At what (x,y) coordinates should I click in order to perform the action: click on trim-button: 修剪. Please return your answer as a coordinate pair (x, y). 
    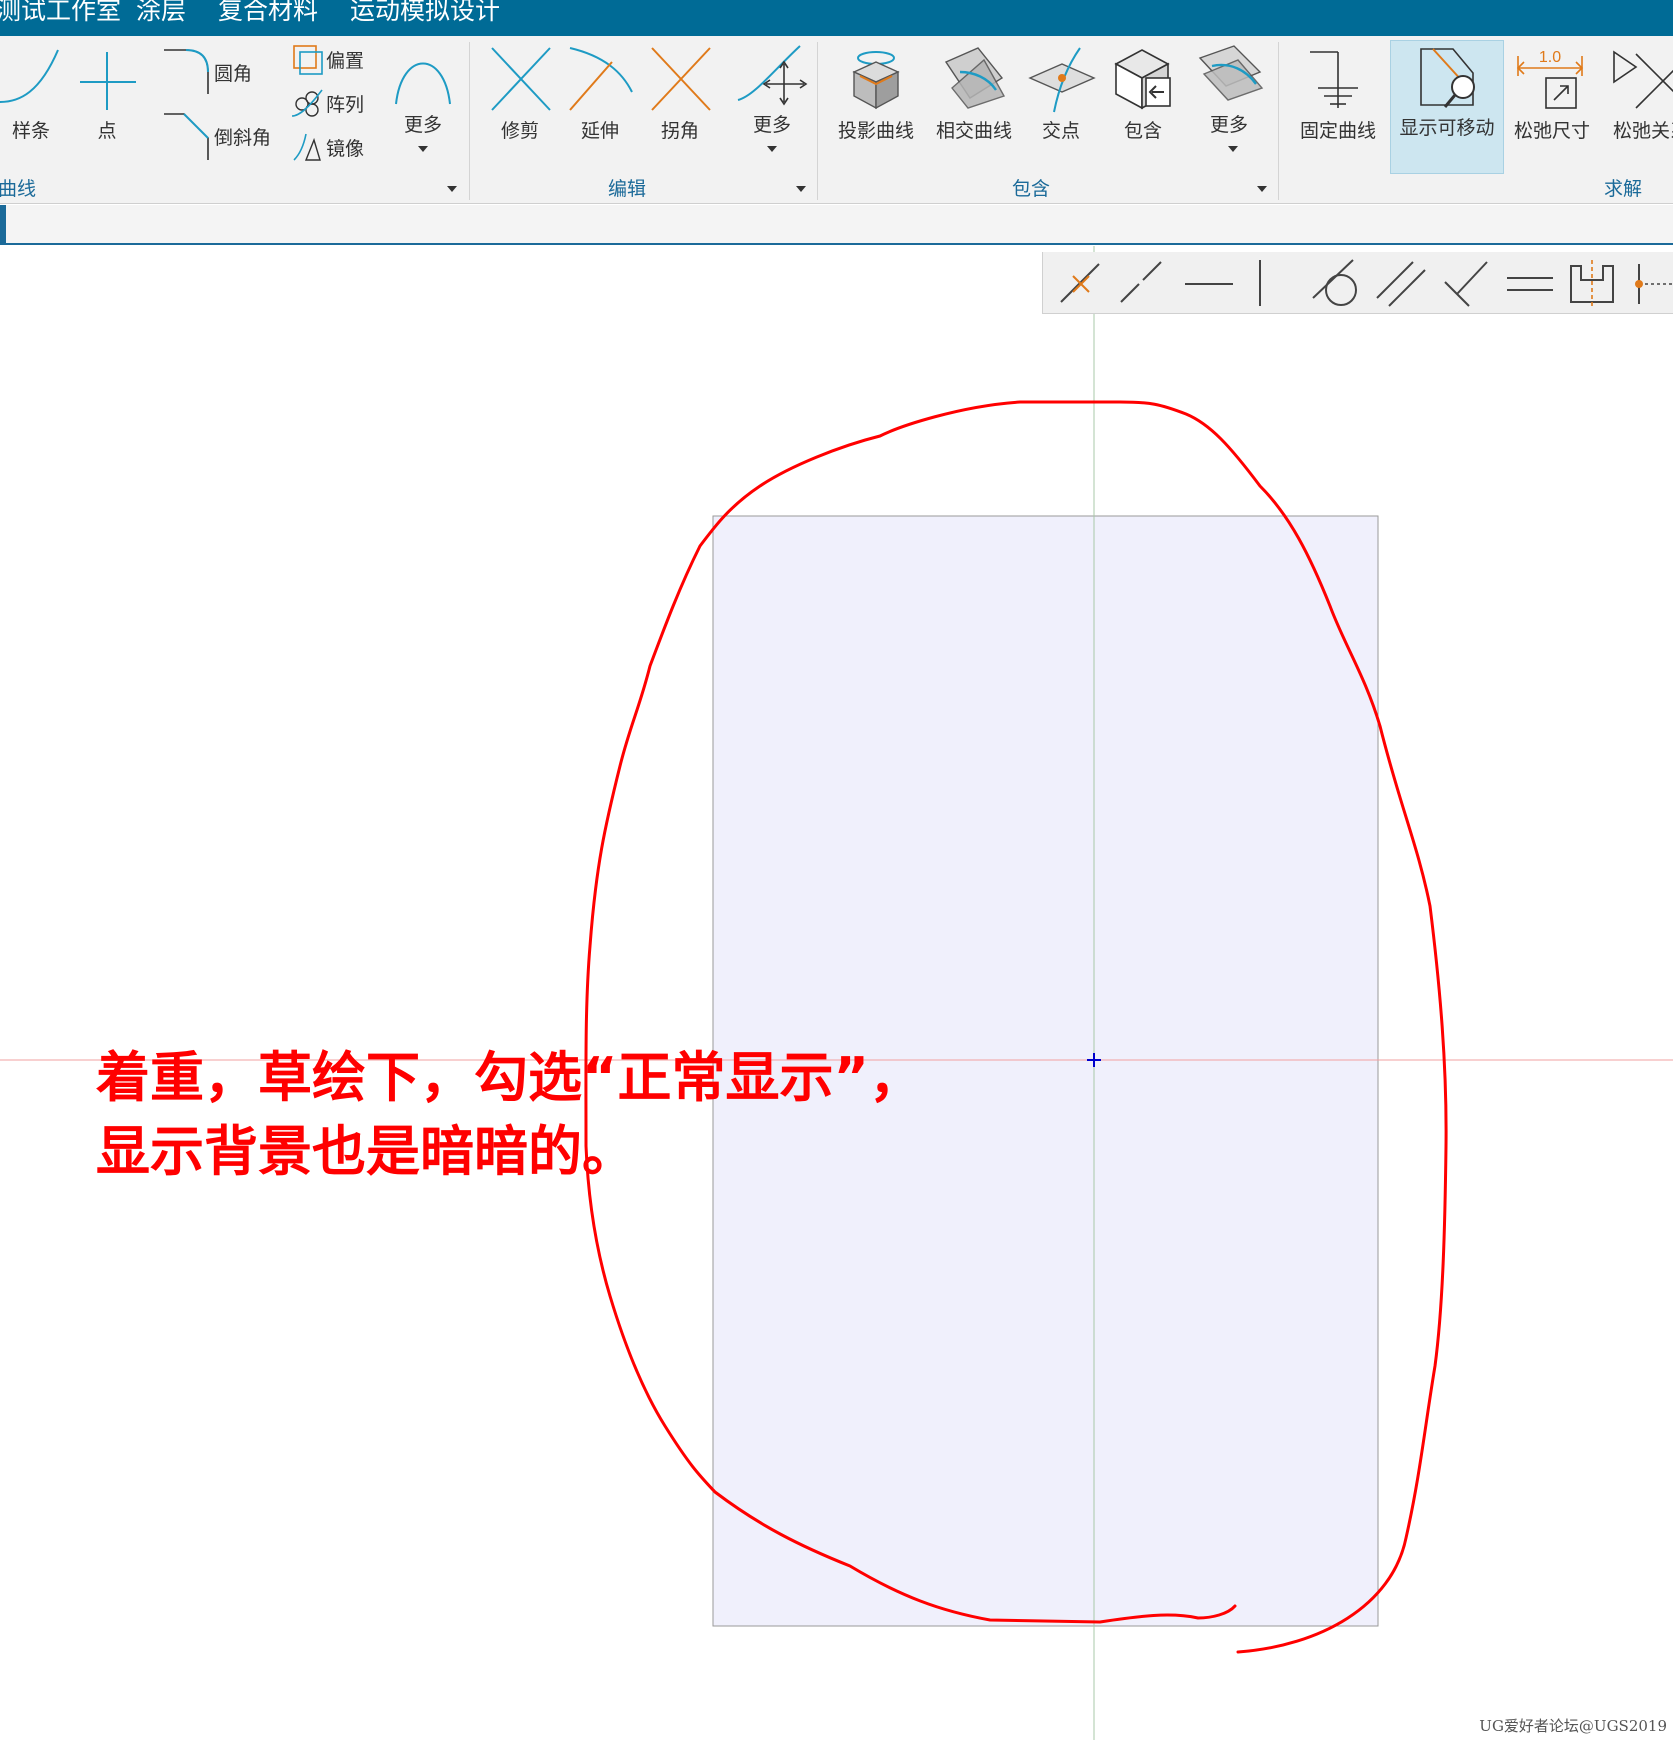
    Looking at the image, I should click on (520, 92).